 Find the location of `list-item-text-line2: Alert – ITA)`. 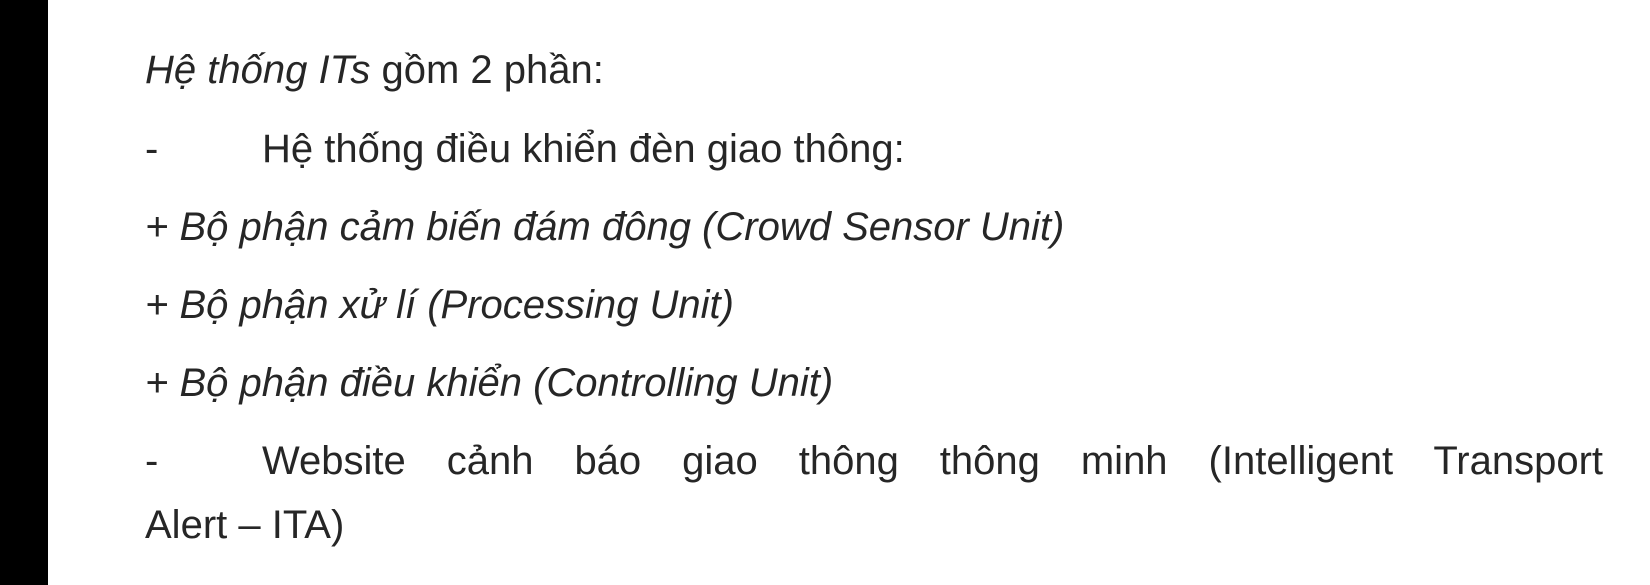

list-item-text-line2: Alert – ITA) is located at coordinates (245, 525).